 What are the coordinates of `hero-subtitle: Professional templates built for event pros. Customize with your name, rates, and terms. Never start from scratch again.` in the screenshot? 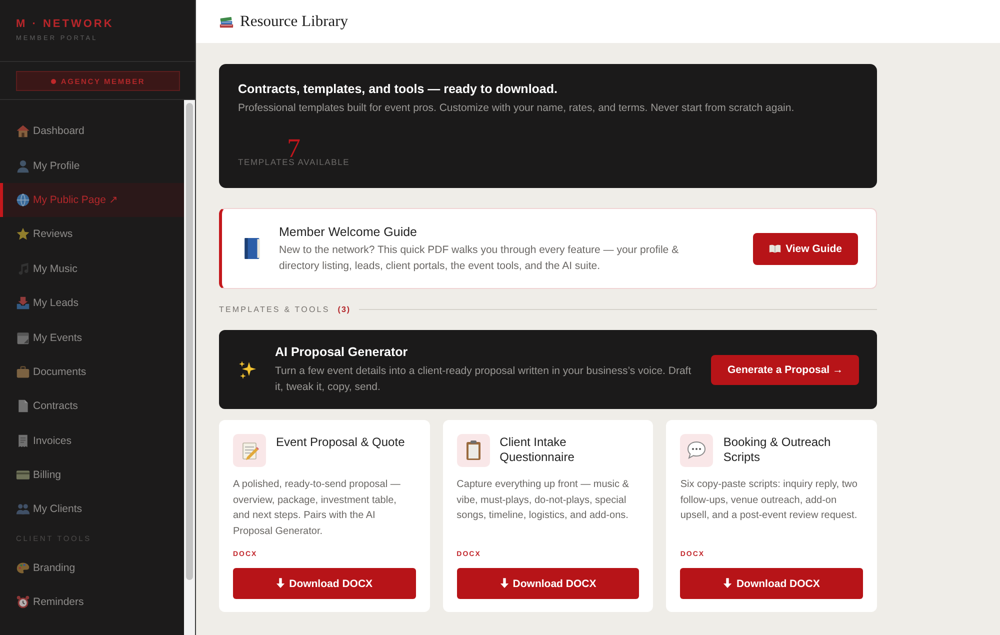 It's located at (517, 108).